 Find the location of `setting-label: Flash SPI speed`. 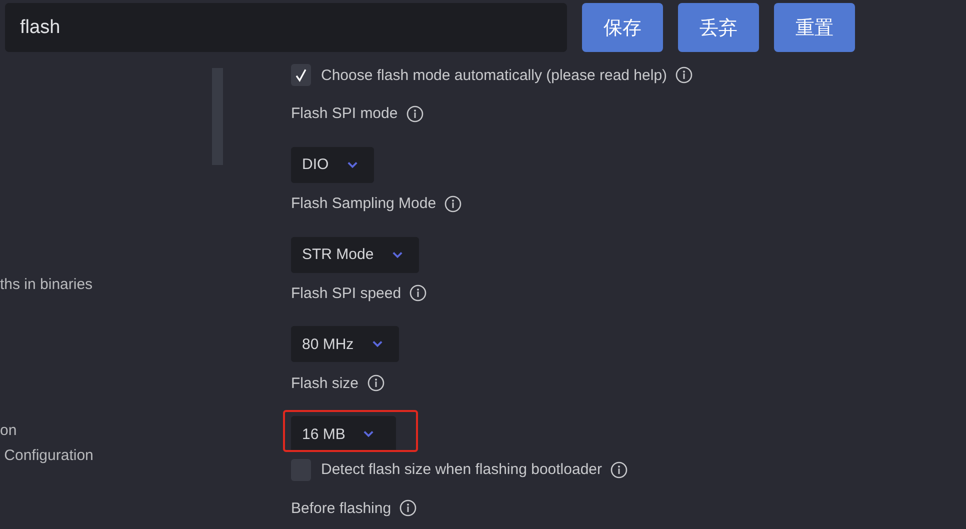

setting-label: Flash SPI speed is located at coordinates (346, 293).